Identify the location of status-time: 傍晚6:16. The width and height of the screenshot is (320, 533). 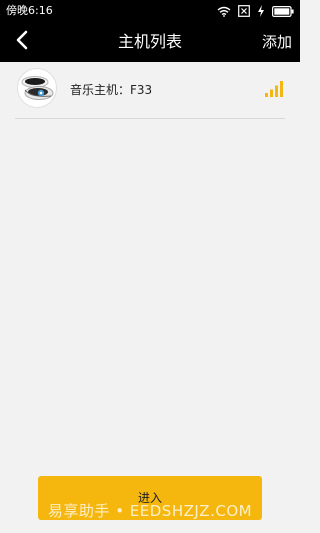
(29, 10).